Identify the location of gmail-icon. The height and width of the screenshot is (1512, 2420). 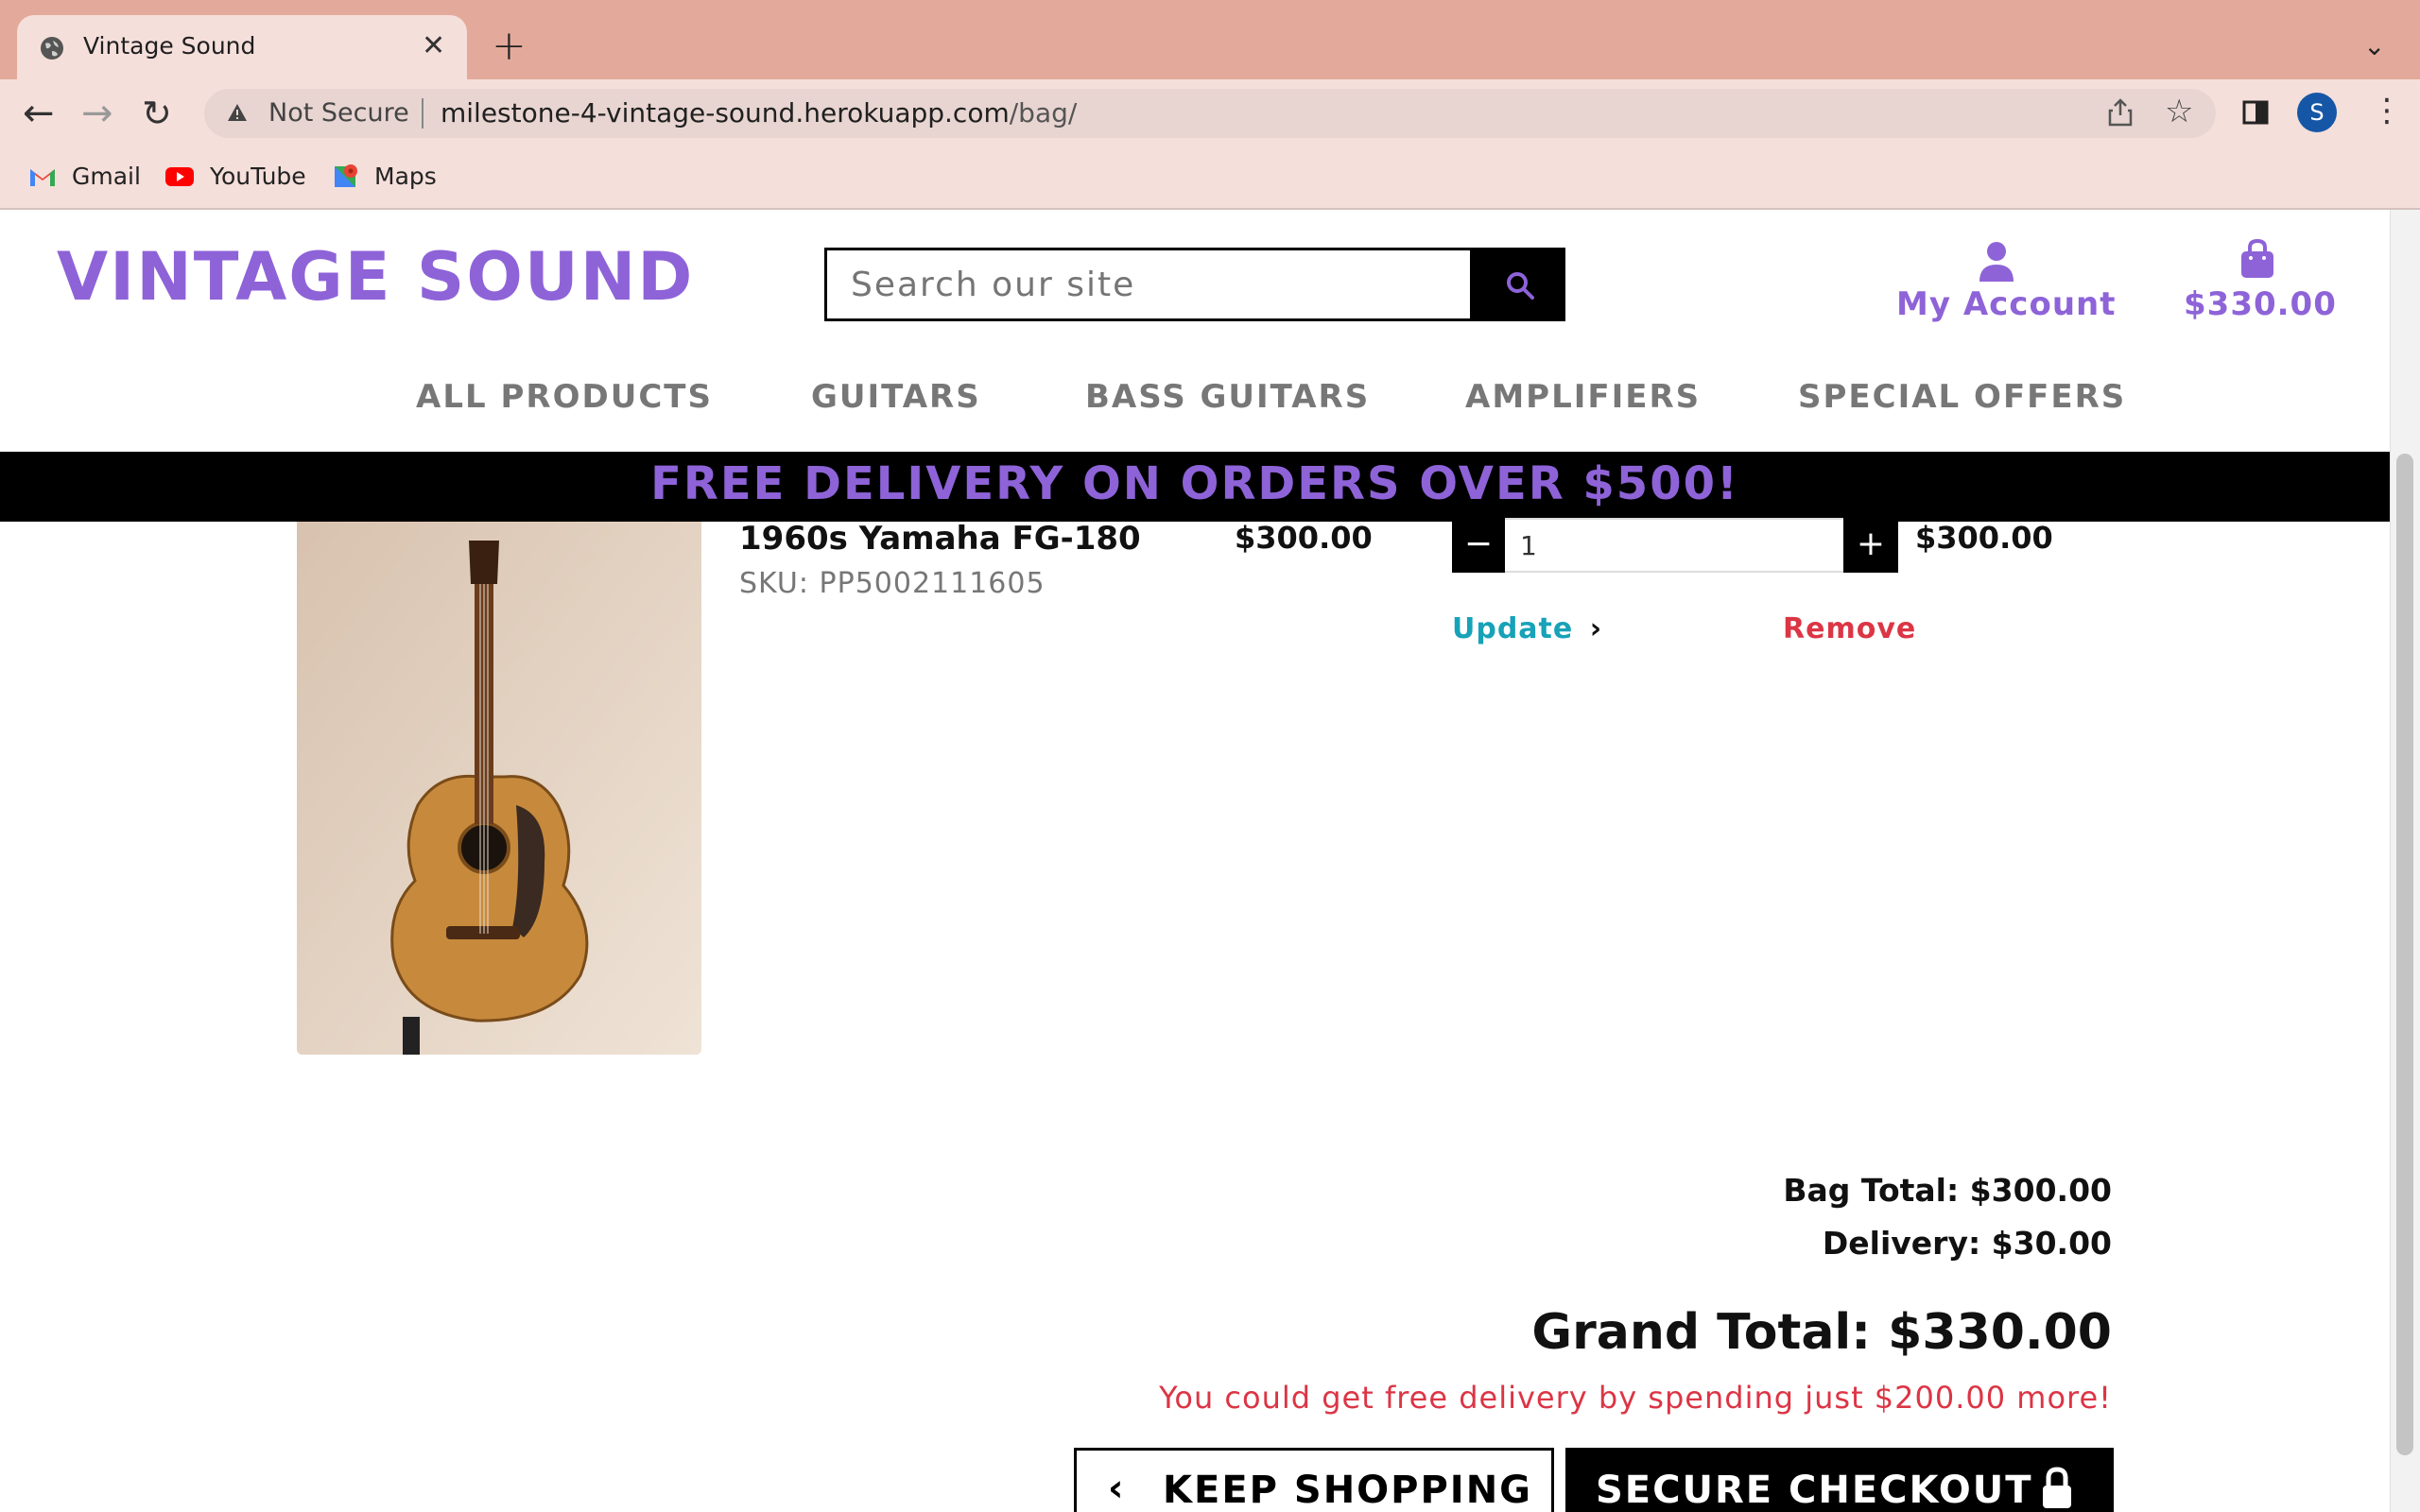
(42, 176).